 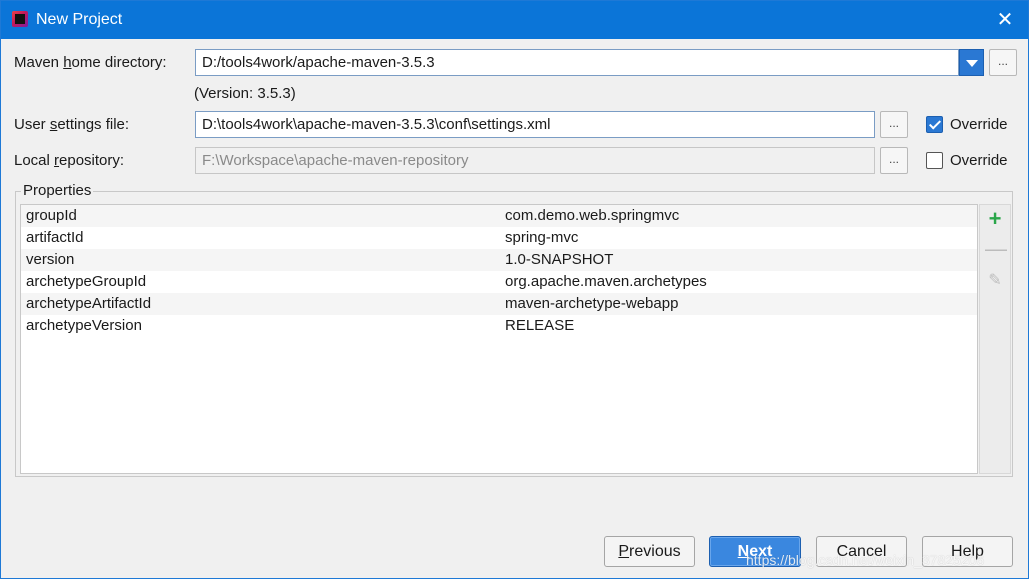 What do you see at coordinates (540, 325) in the screenshot?
I see `property-value: RELEASE` at bounding box center [540, 325].